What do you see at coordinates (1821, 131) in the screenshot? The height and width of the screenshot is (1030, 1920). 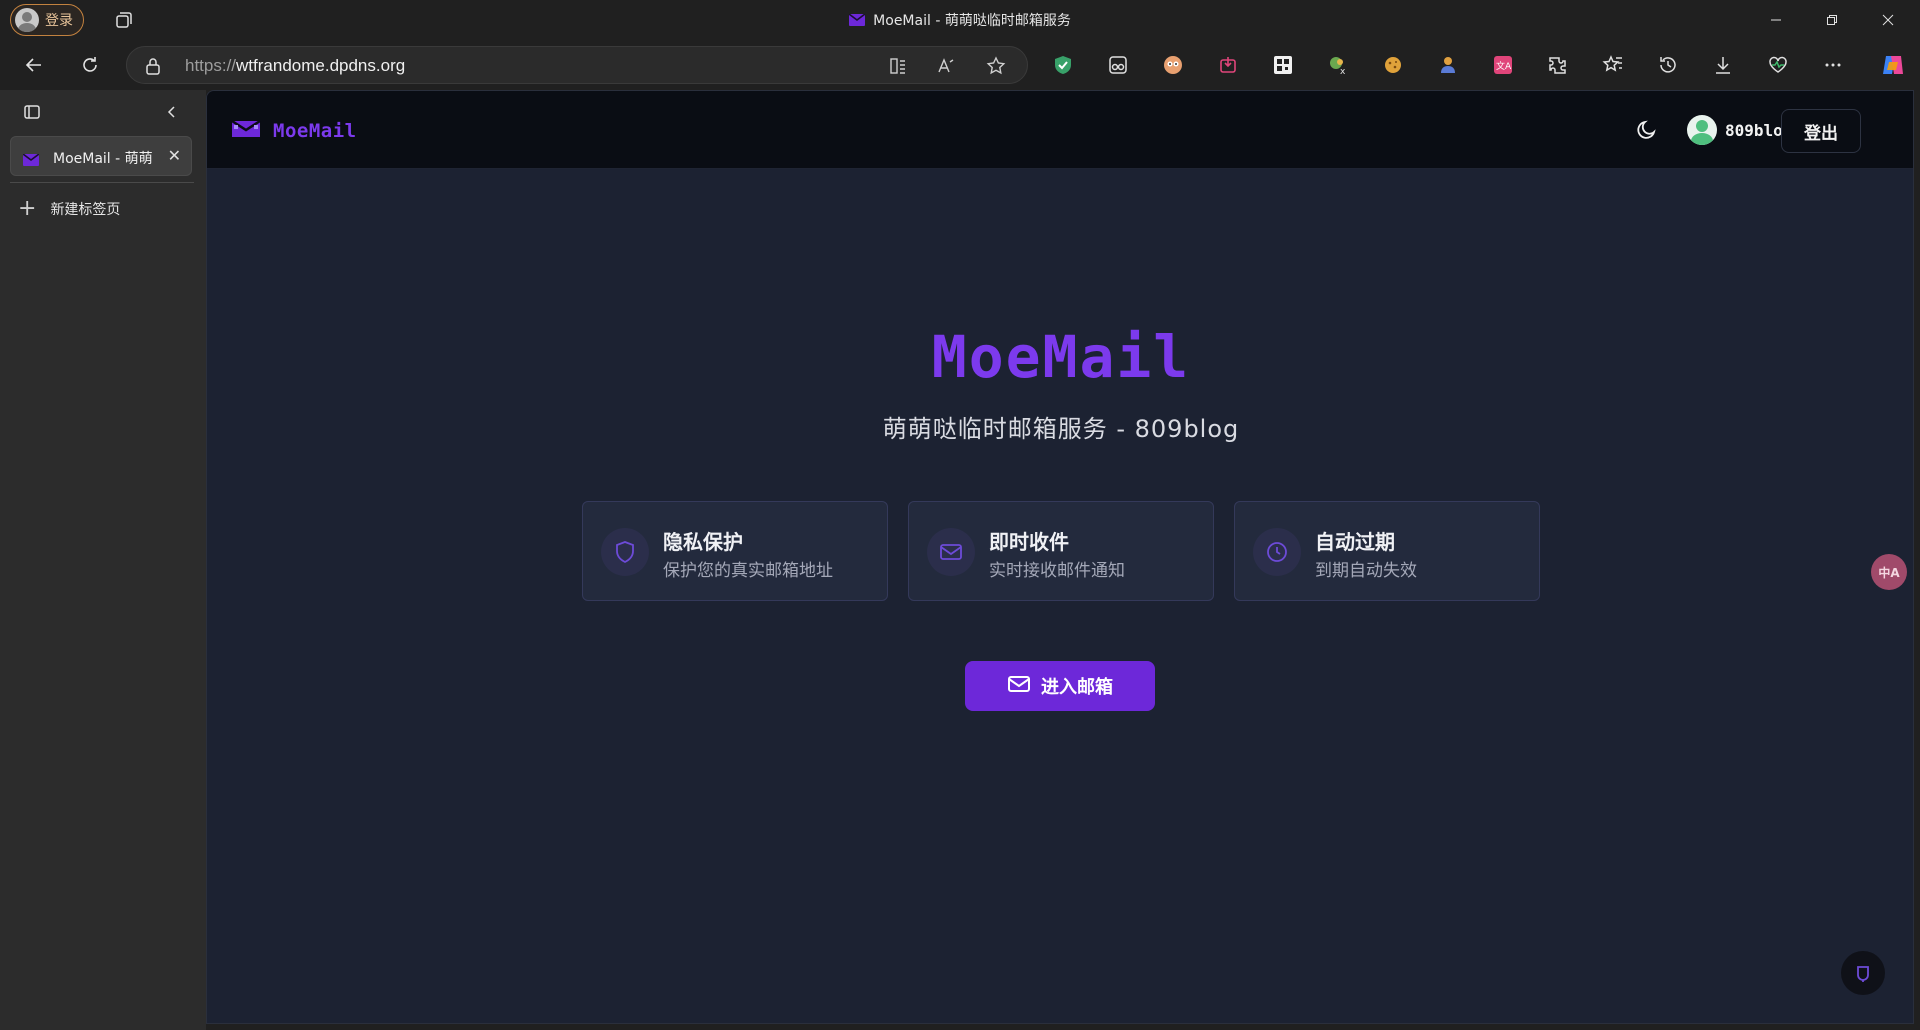 I see `logout-button: 登出` at bounding box center [1821, 131].